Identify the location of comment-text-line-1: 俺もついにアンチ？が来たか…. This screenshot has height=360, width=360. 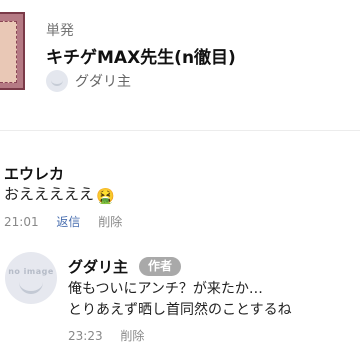
(165, 289).